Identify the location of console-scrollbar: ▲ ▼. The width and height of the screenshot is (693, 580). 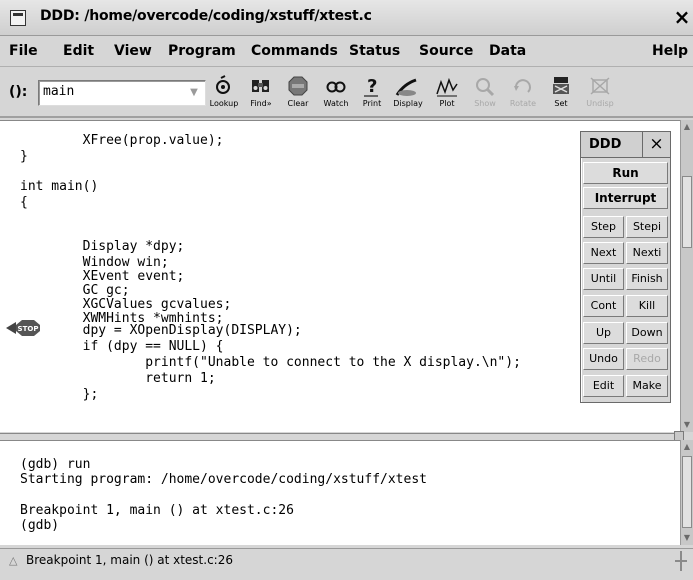
(686, 492).